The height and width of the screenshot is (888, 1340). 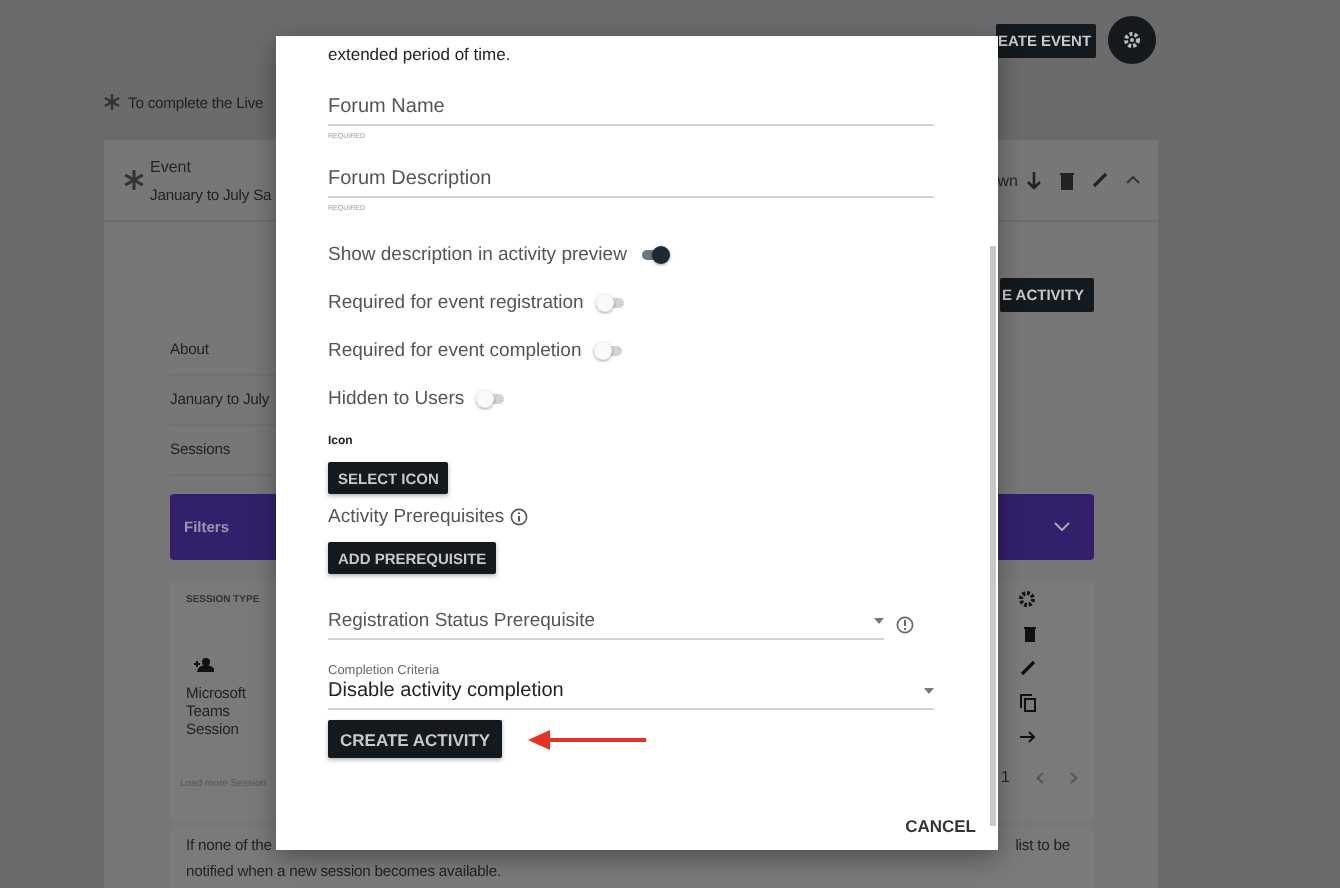 I want to click on select-field: Registration Status Prerequisite, so click(x=606, y=625).